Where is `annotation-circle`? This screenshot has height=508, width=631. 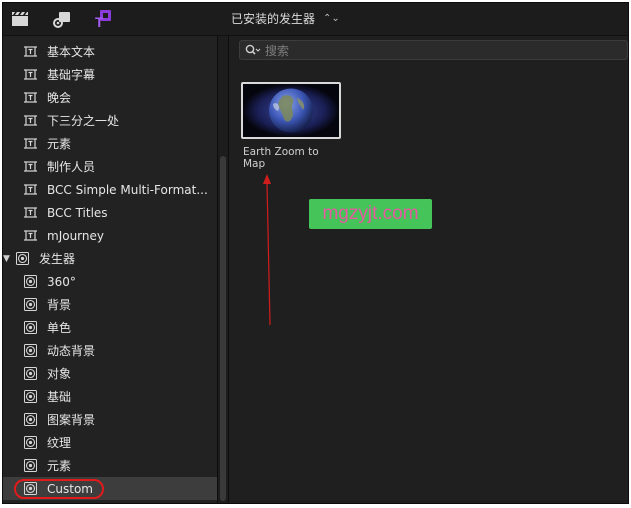 annotation-circle is located at coordinates (59, 489).